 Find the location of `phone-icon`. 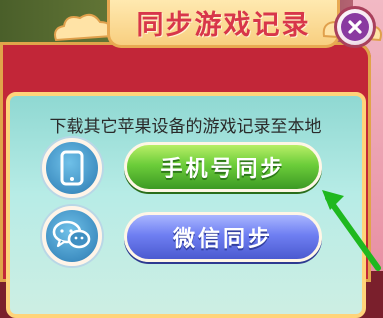

phone-icon is located at coordinates (72, 168).